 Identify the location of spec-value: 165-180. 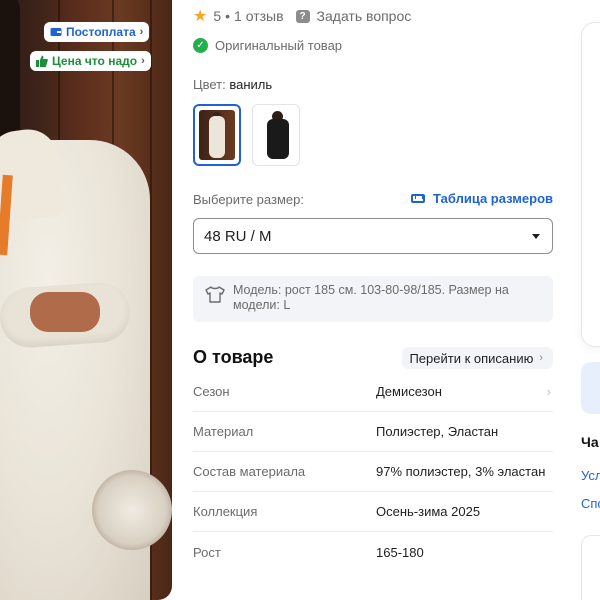
(400, 552).